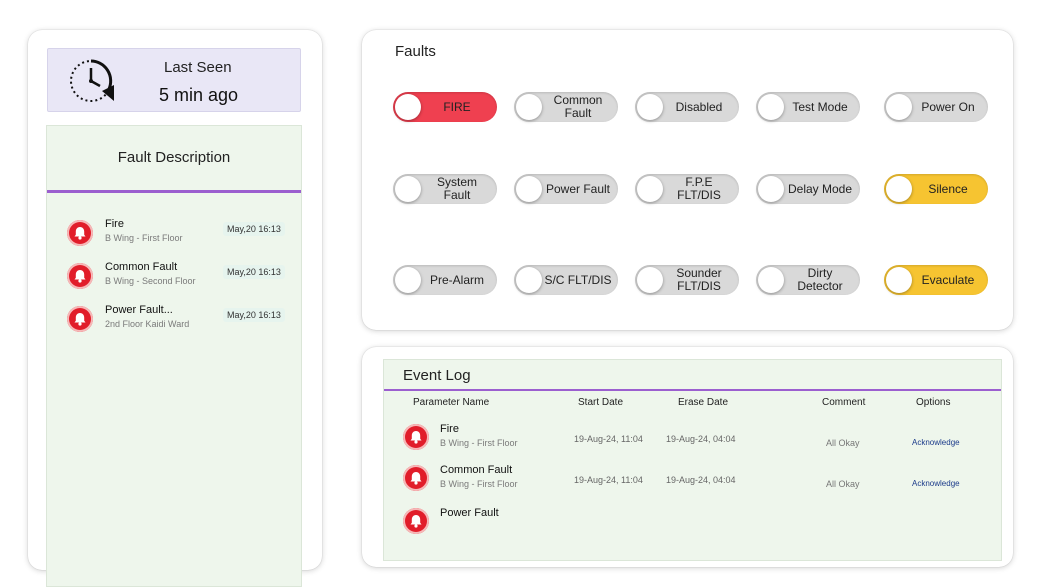  I want to click on toggle-label: F.P.E FLT/DIS, so click(699, 188).